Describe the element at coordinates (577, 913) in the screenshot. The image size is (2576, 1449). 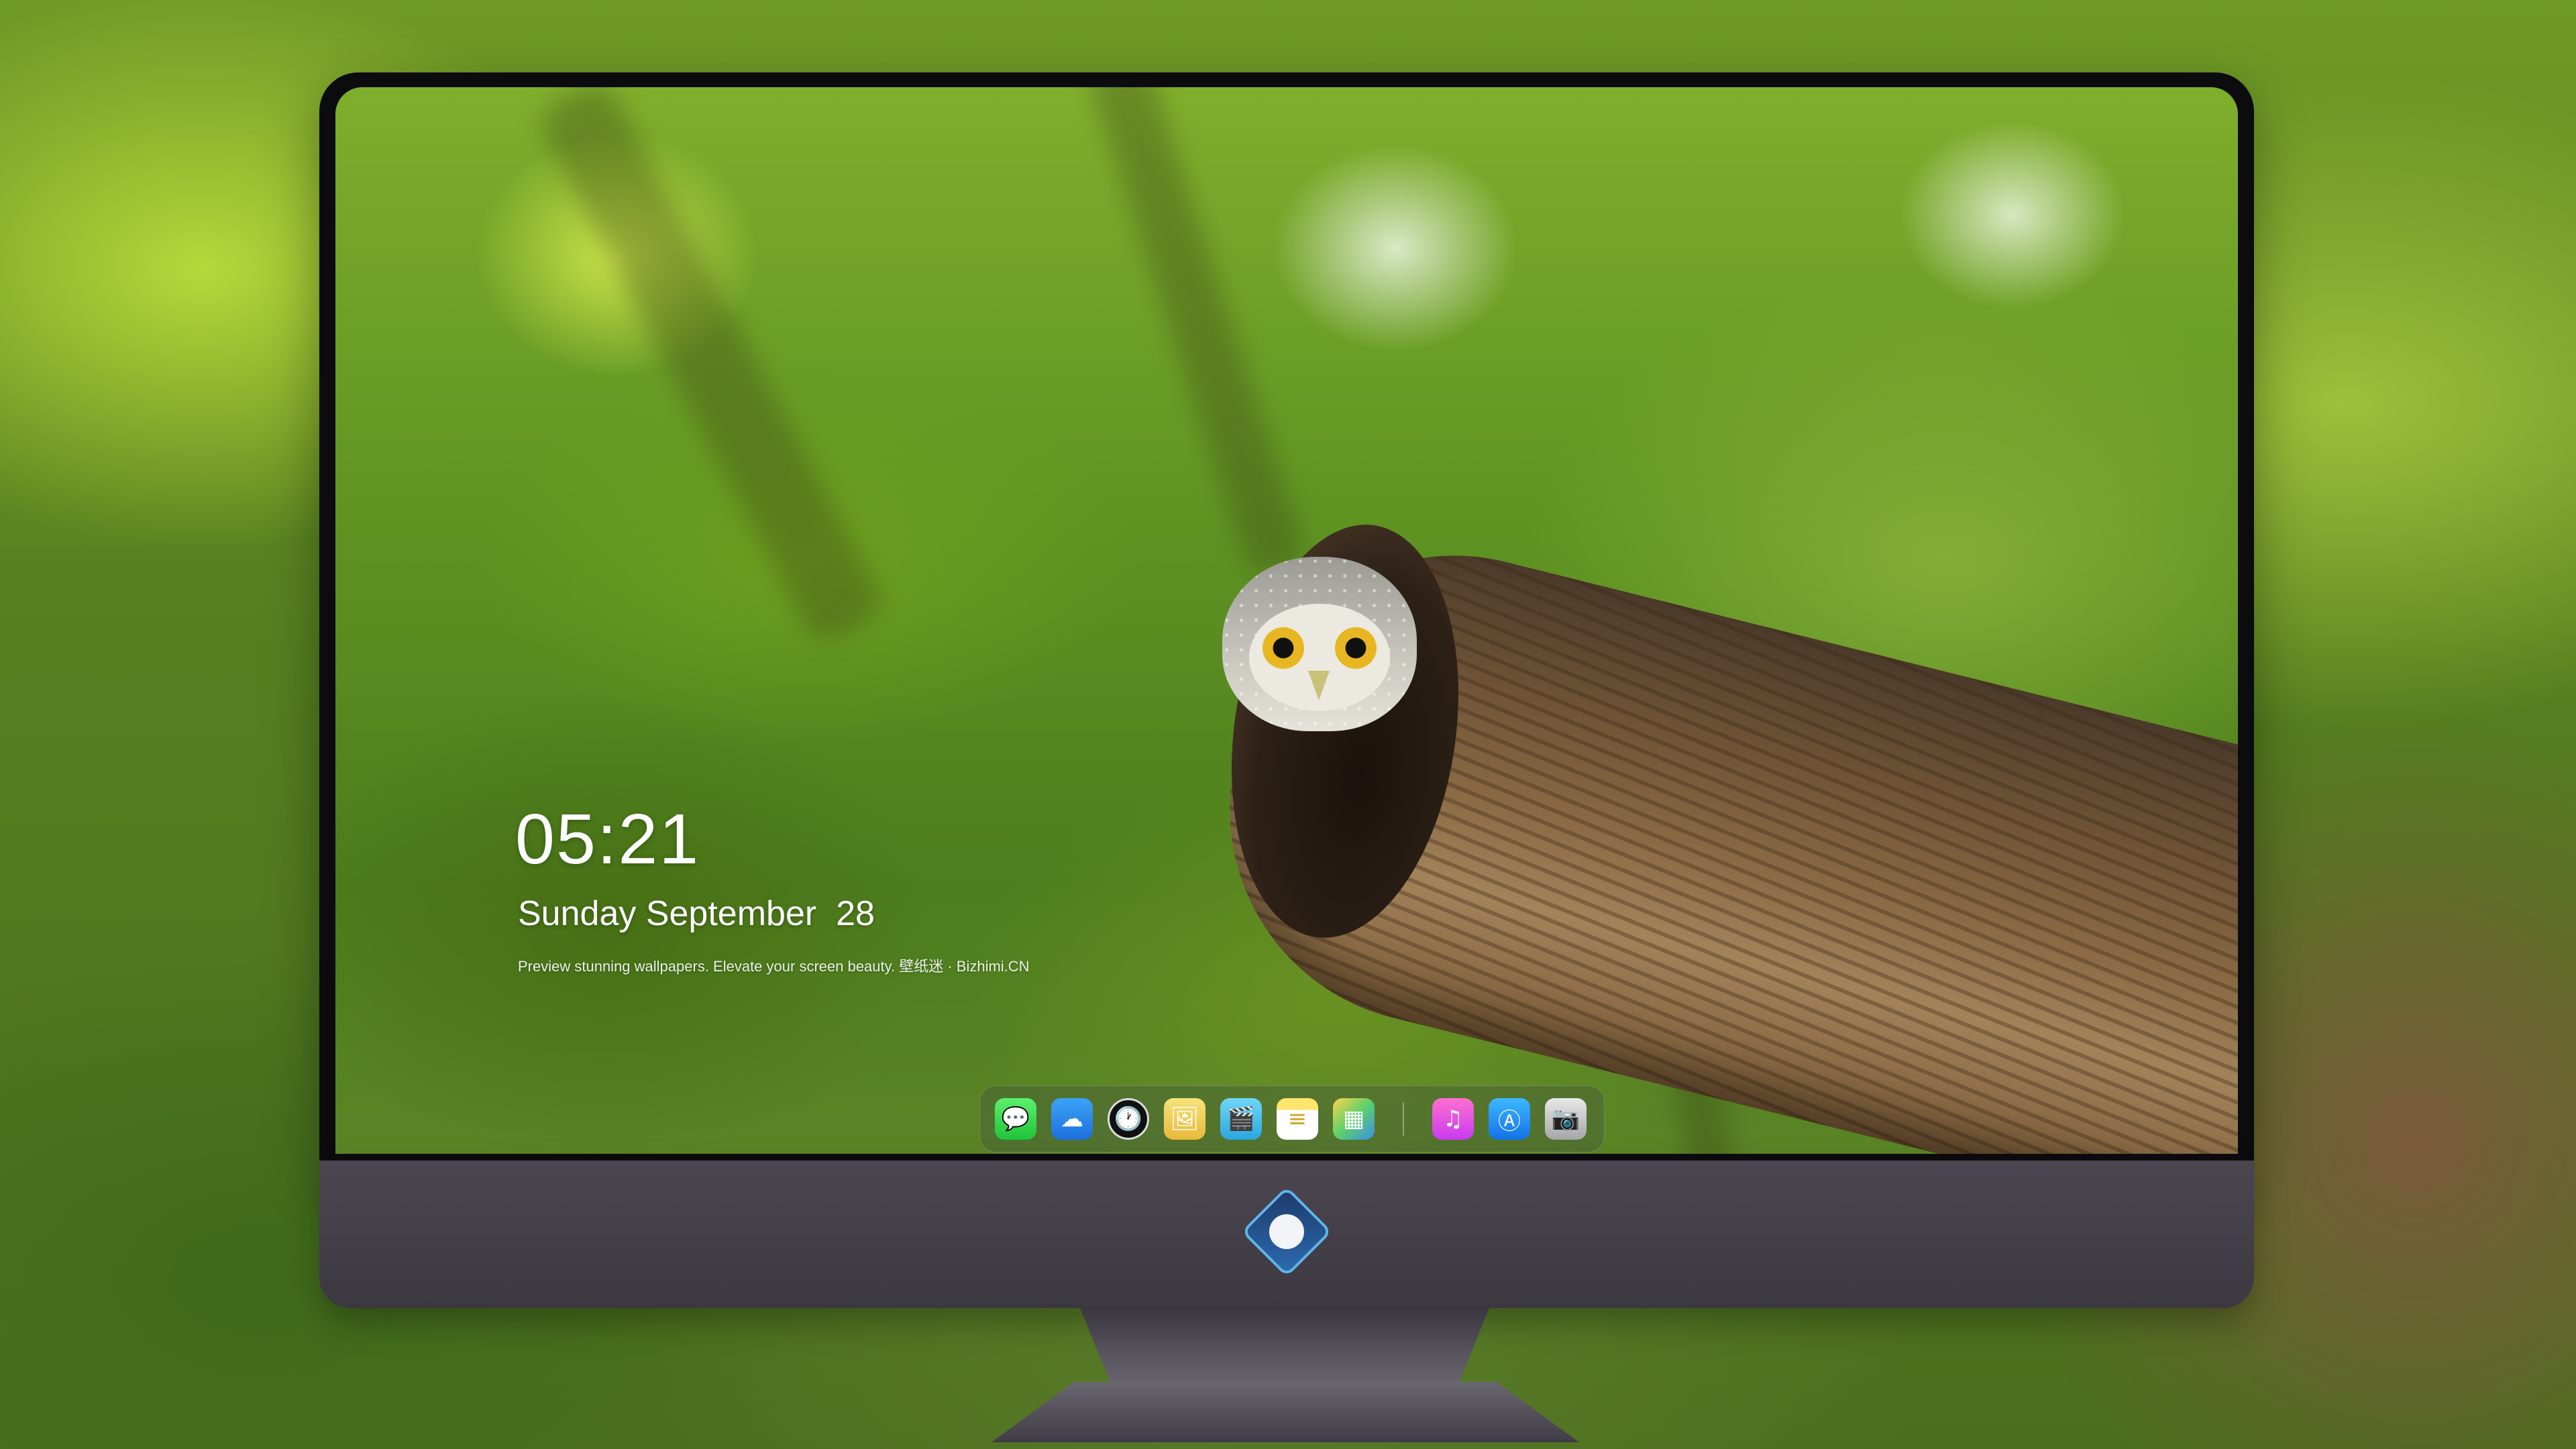
I see `date-weekday: Sunday` at that location.